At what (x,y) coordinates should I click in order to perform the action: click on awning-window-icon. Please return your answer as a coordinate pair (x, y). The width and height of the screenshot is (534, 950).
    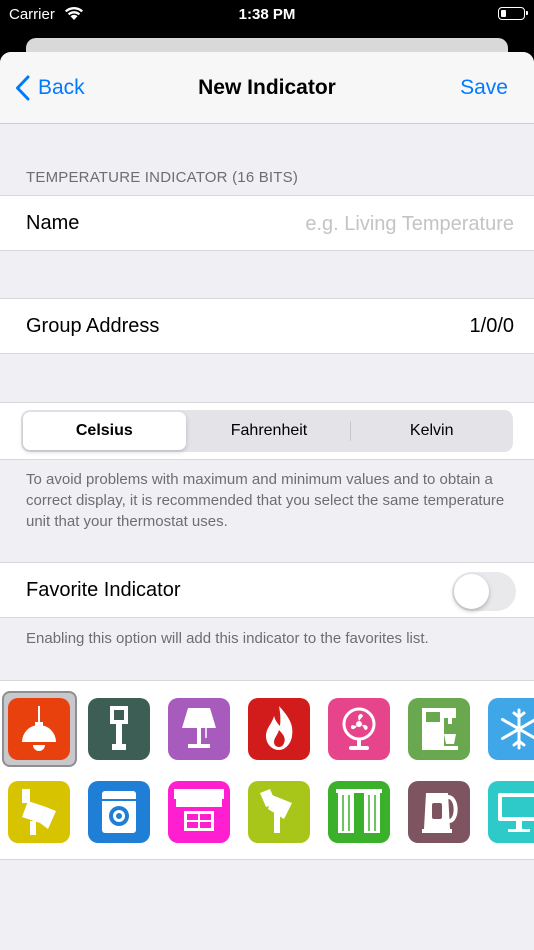
    Looking at the image, I should click on (199, 812).